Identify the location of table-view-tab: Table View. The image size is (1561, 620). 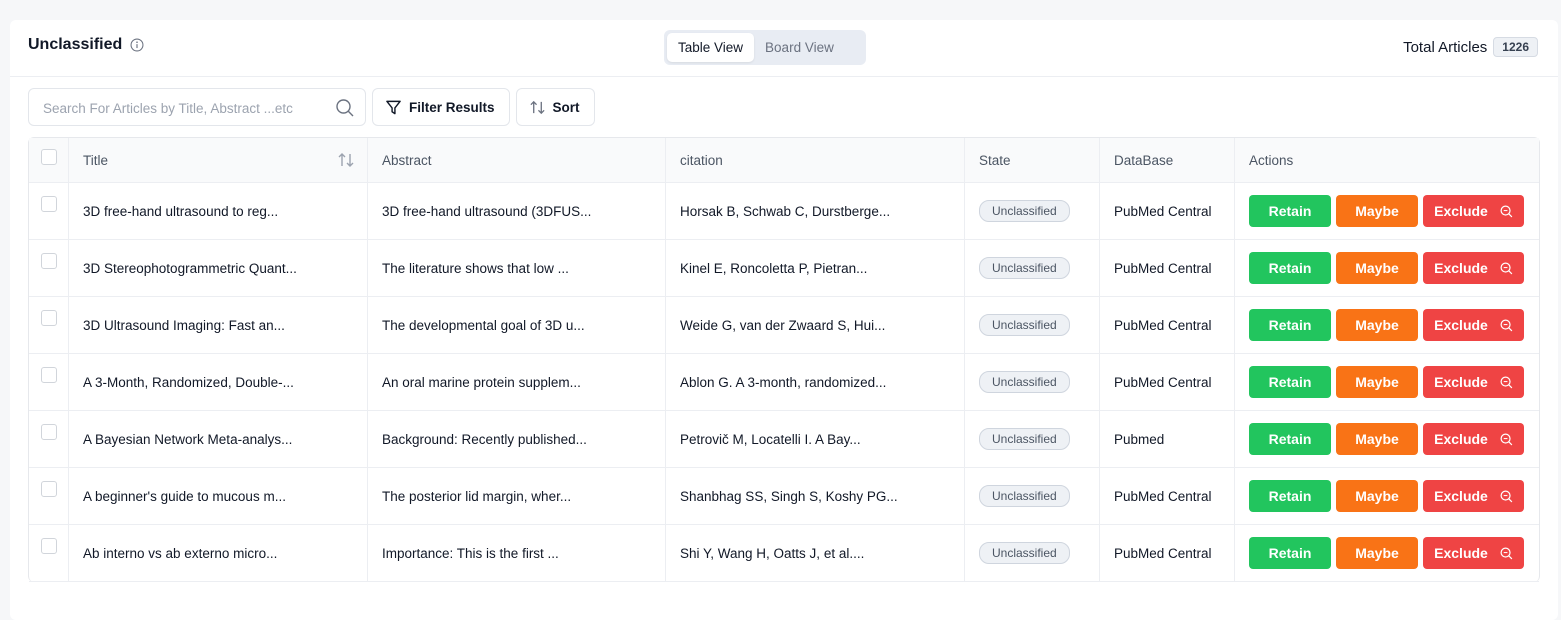
(711, 47).